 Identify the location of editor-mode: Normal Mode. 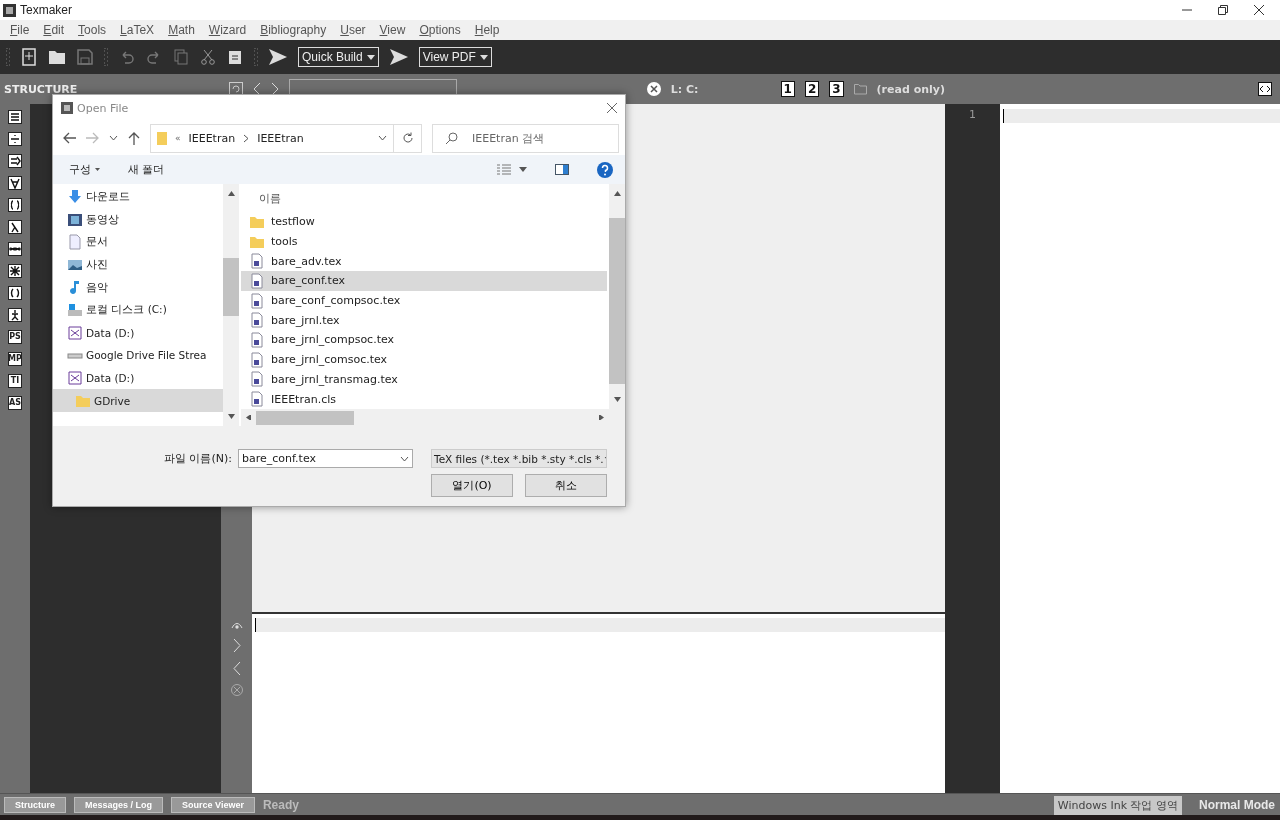
(1237, 804).